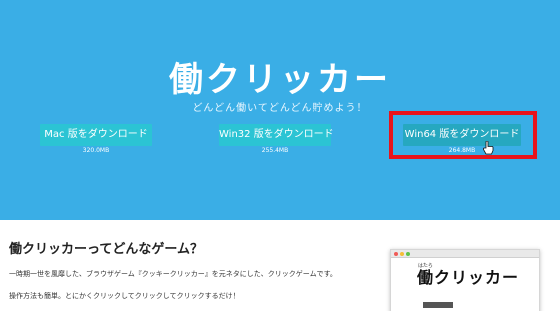 The width and height of the screenshot is (560, 311). I want to click on maximize-dot-icon, so click(408, 254).